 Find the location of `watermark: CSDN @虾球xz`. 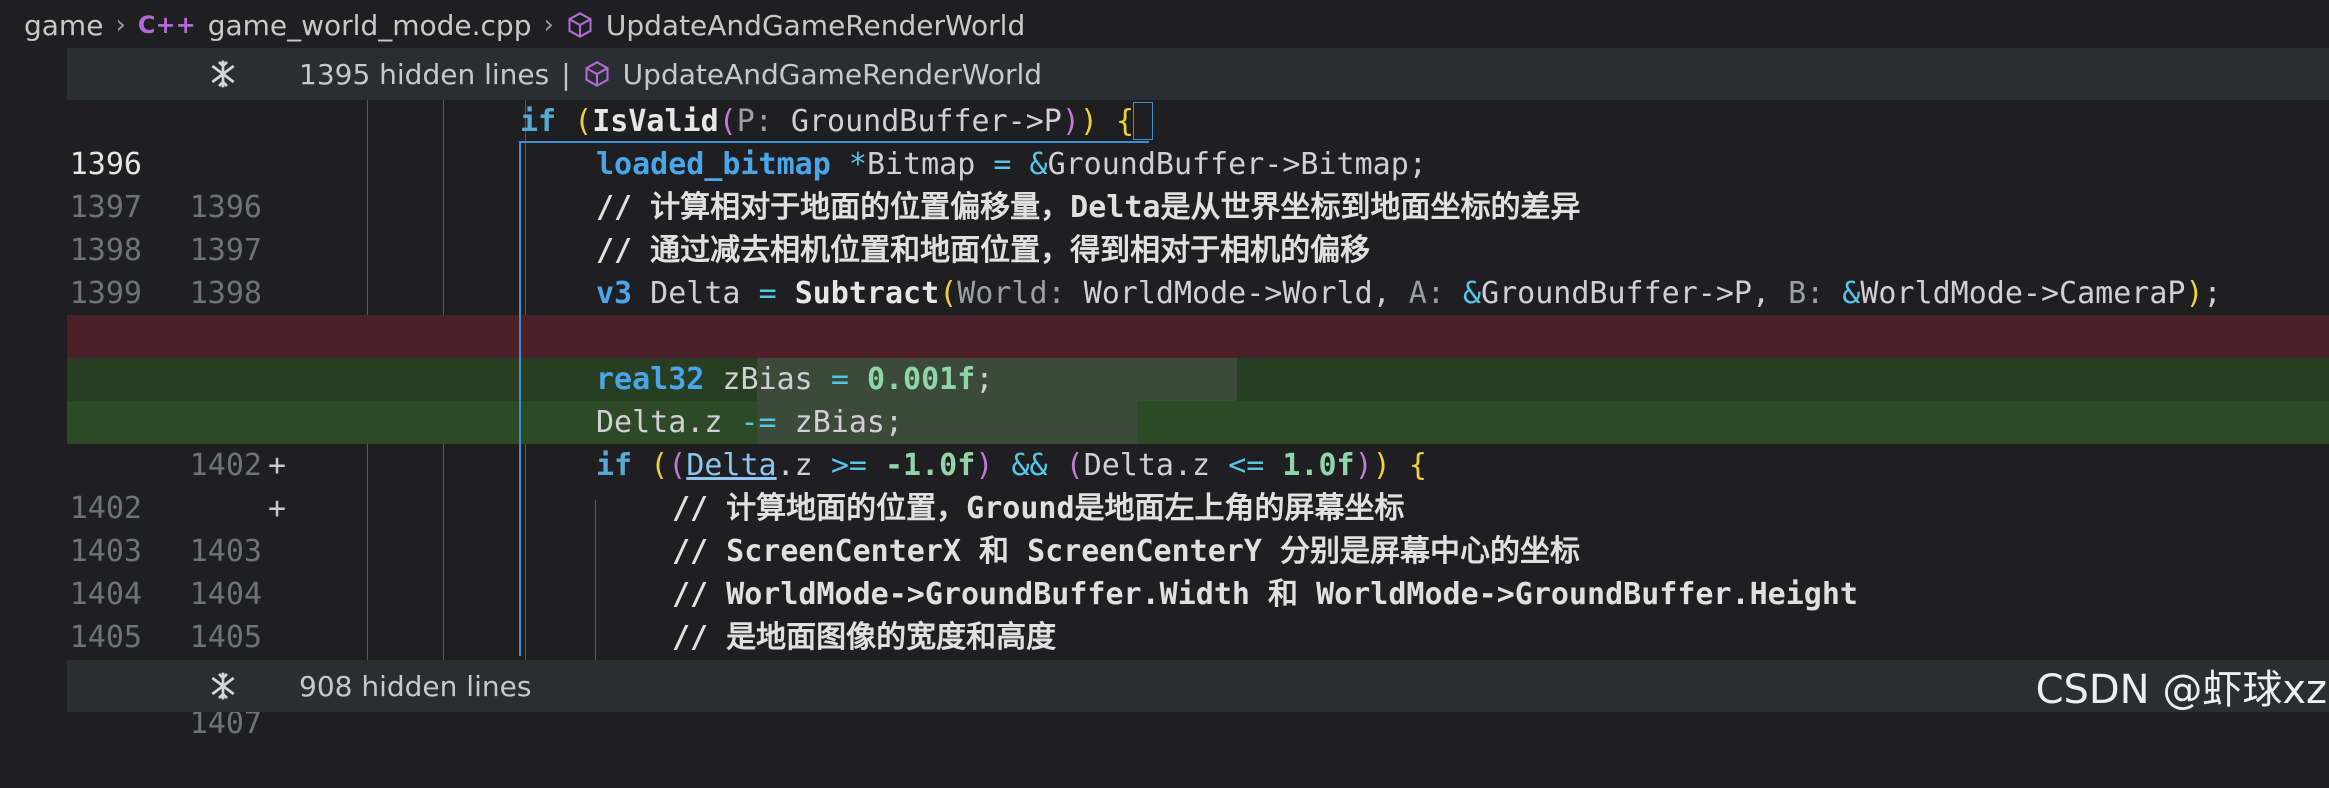

watermark: CSDN @虾球xz is located at coordinates (2181, 690).